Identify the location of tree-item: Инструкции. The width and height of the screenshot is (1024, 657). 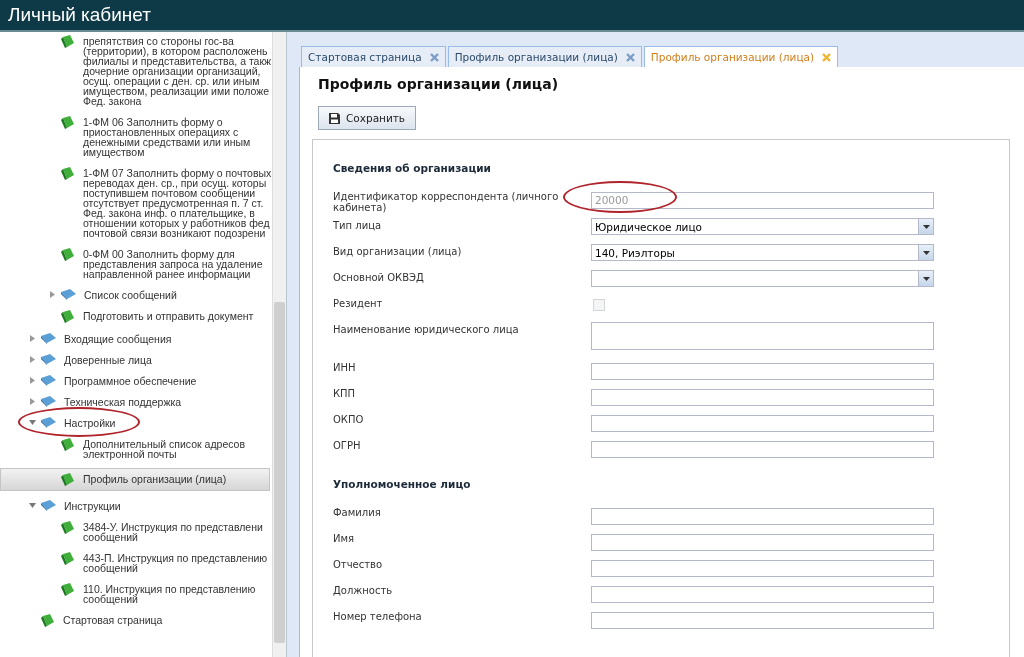
(135, 505).